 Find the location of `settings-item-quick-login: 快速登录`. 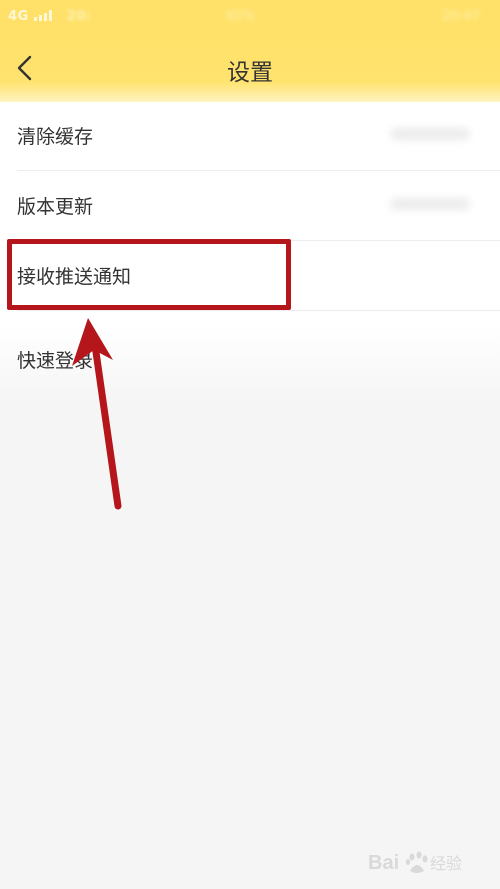

settings-item-quick-login: 快速登录 is located at coordinates (250, 359).